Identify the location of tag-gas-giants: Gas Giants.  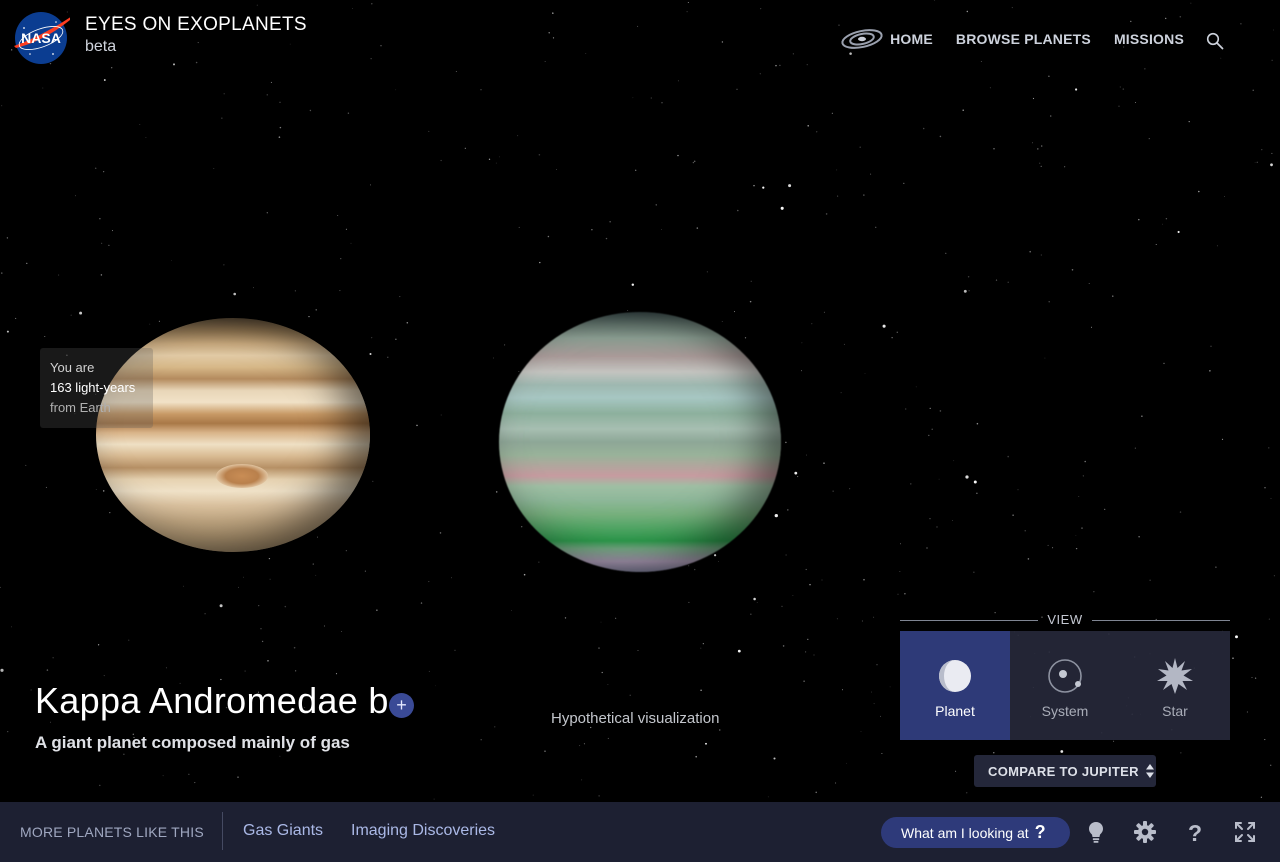
(283, 831).